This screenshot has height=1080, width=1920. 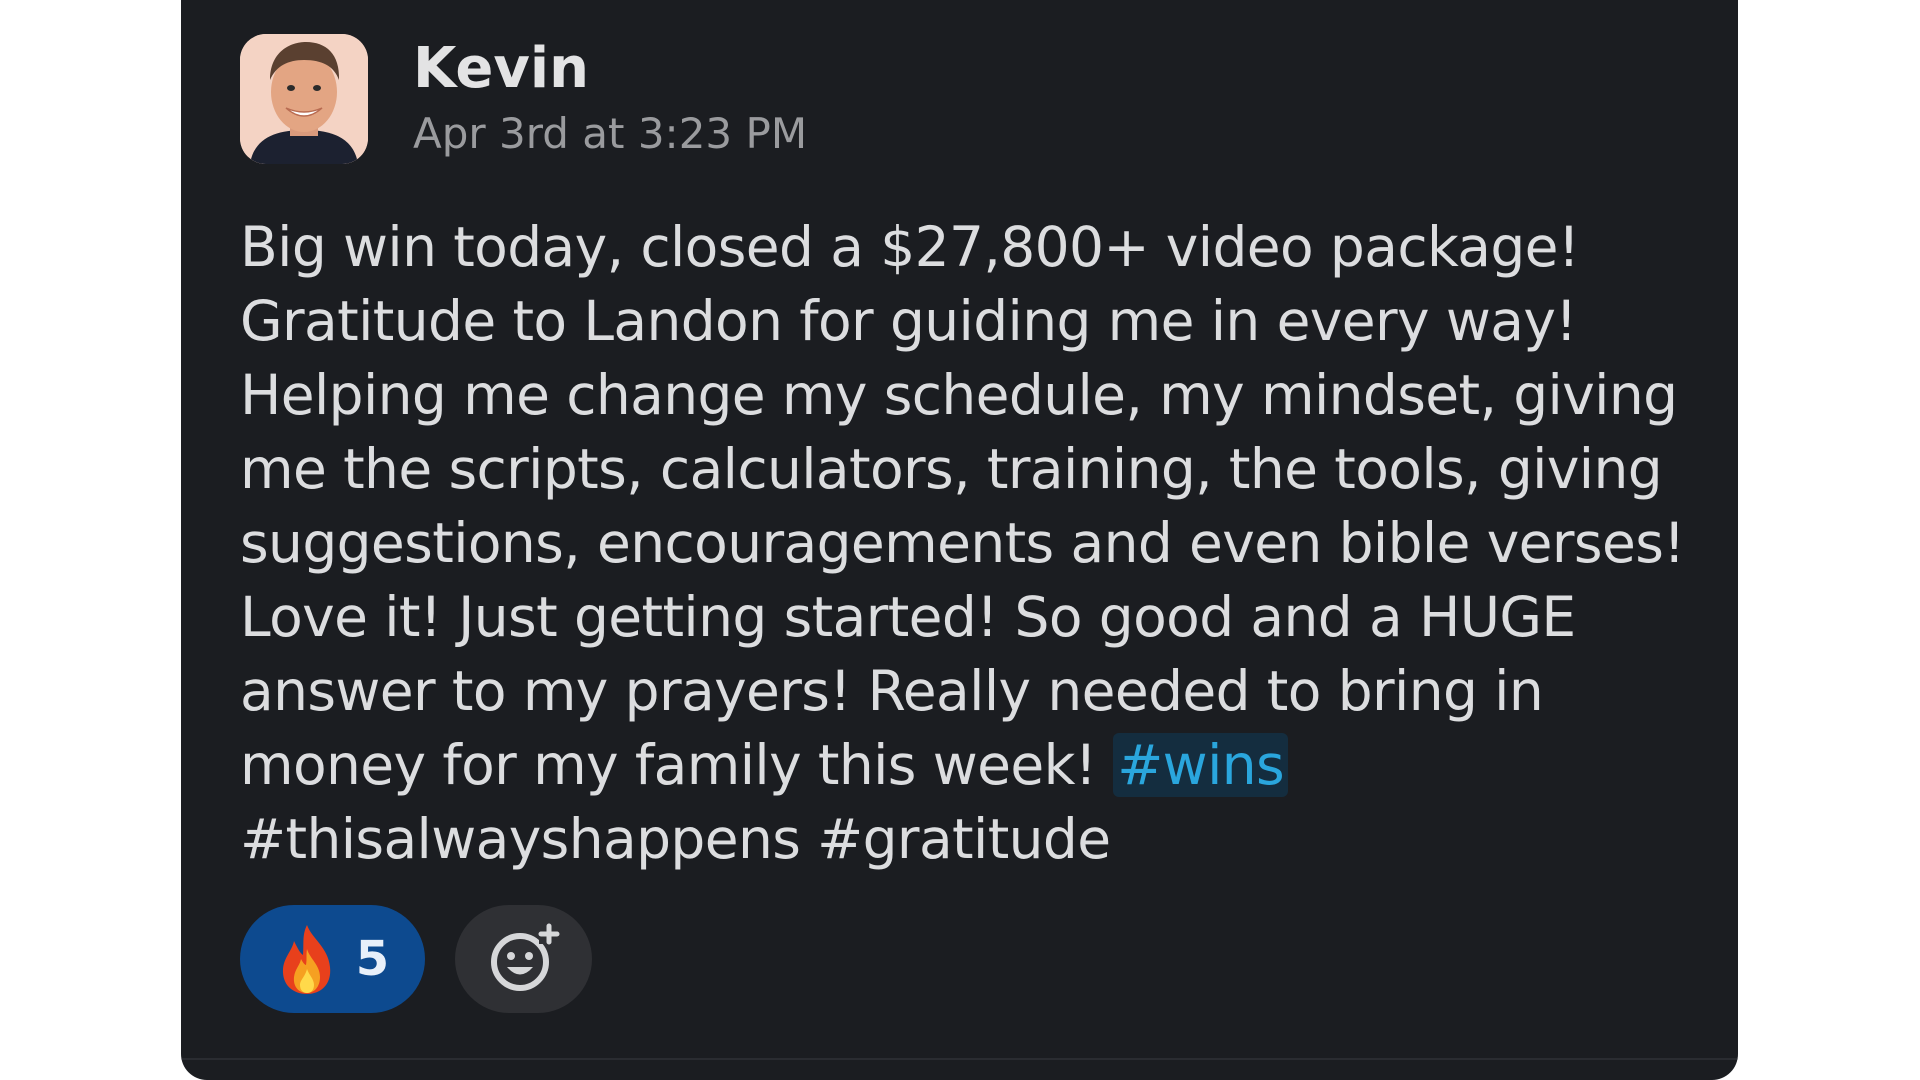 I want to click on message-line-text: money for my family this week!, so click(x=677, y=765).